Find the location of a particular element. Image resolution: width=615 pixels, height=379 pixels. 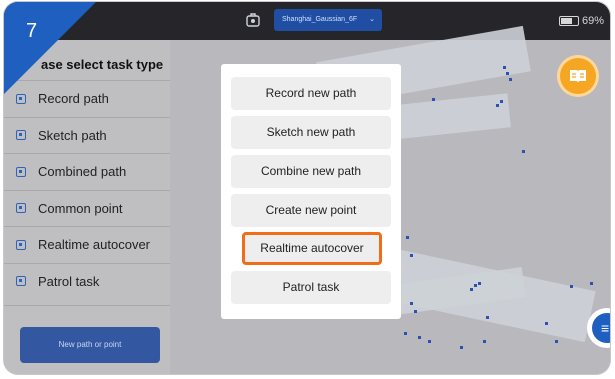

combine-new-path-button: Combine new path is located at coordinates (311, 171).